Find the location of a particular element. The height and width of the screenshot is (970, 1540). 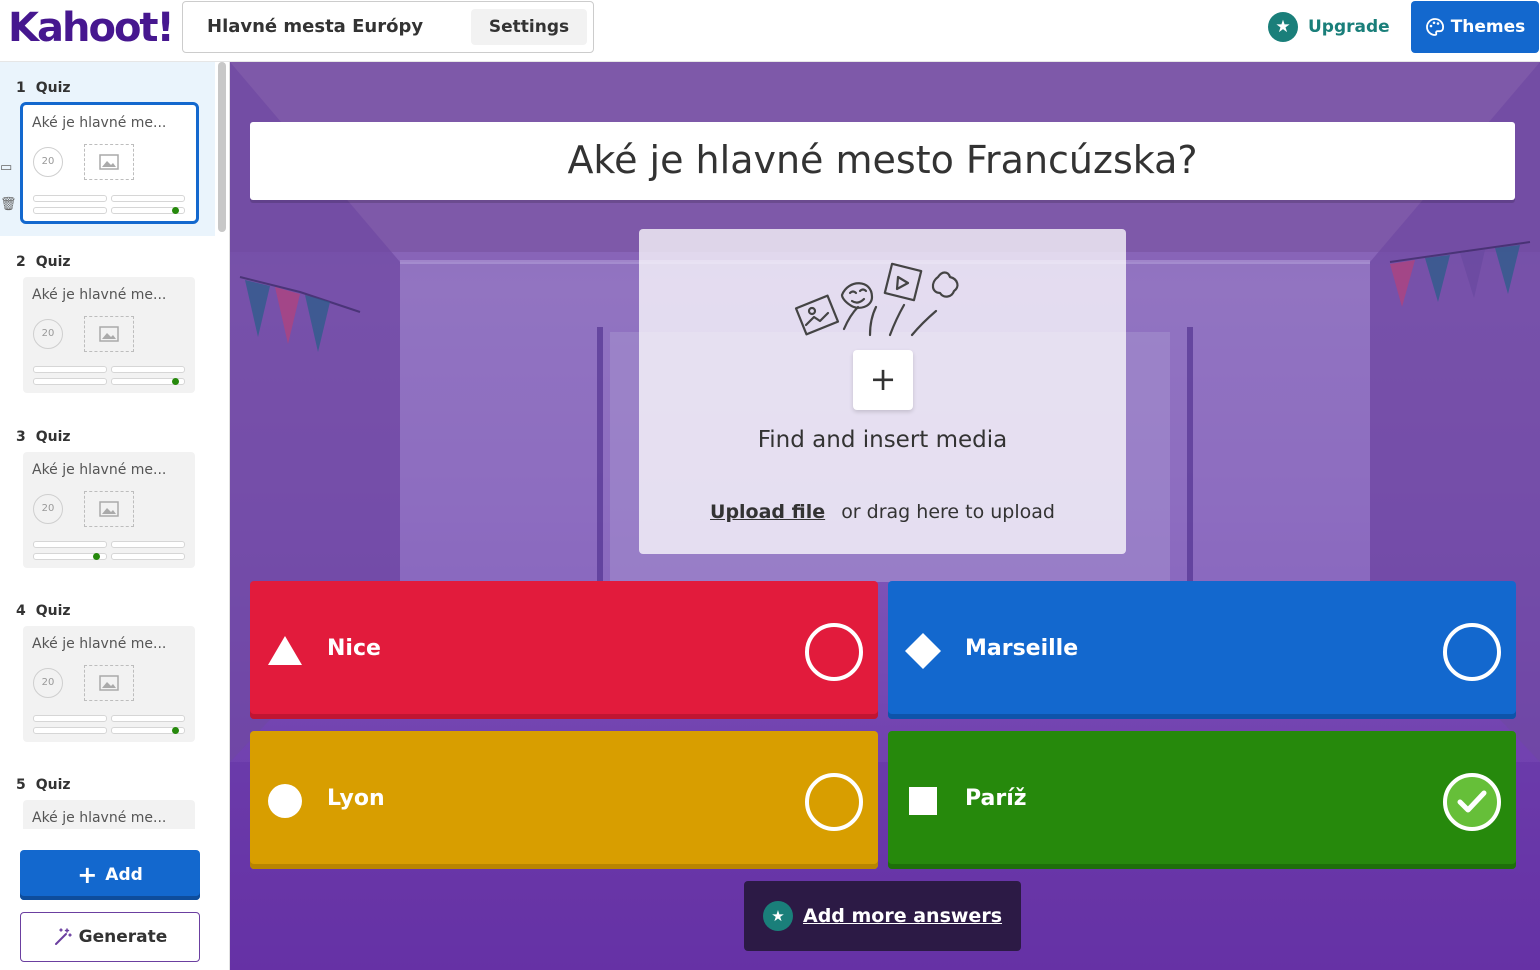

diamond-icon is located at coordinates (923, 651).